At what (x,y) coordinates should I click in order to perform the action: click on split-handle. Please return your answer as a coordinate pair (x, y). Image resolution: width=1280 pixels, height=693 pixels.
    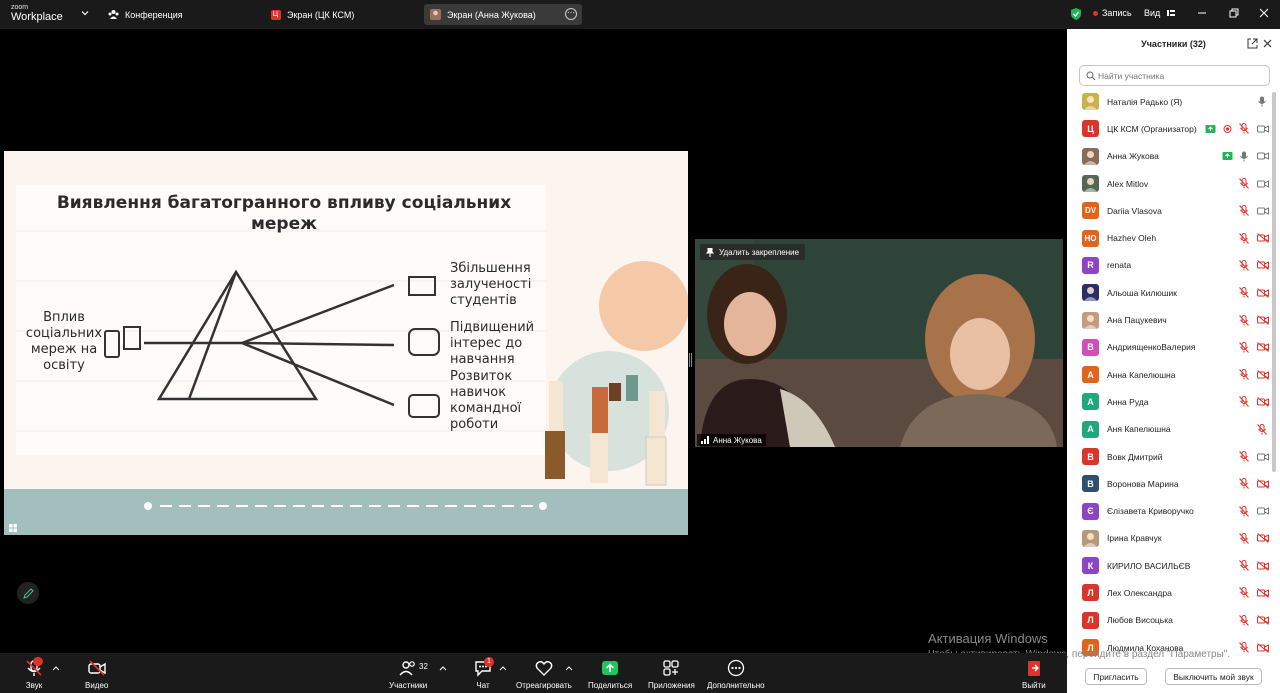
    Looking at the image, I should click on (690, 360).